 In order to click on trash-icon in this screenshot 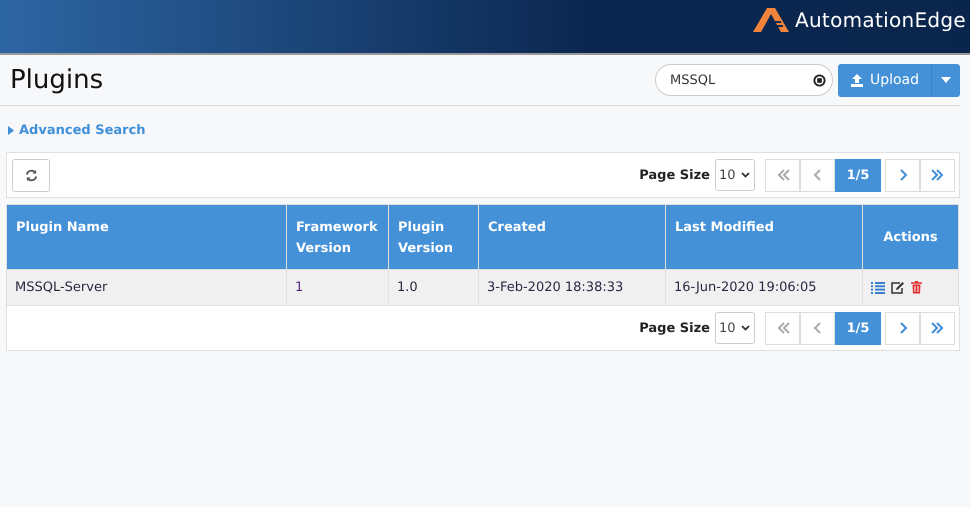, I will do `click(916, 287)`.